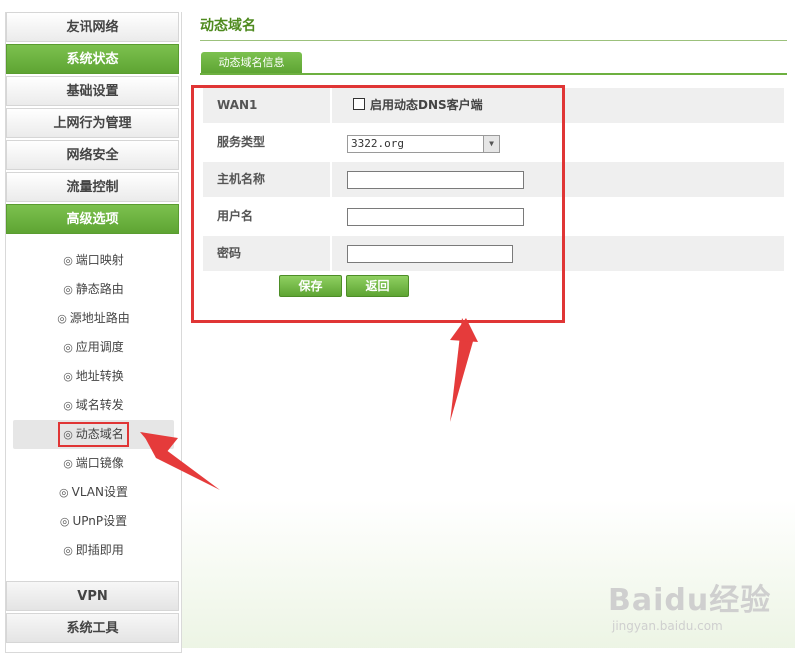  What do you see at coordinates (180, 461) in the screenshot?
I see `arrow-to-ddns-menu` at bounding box center [180, 461].